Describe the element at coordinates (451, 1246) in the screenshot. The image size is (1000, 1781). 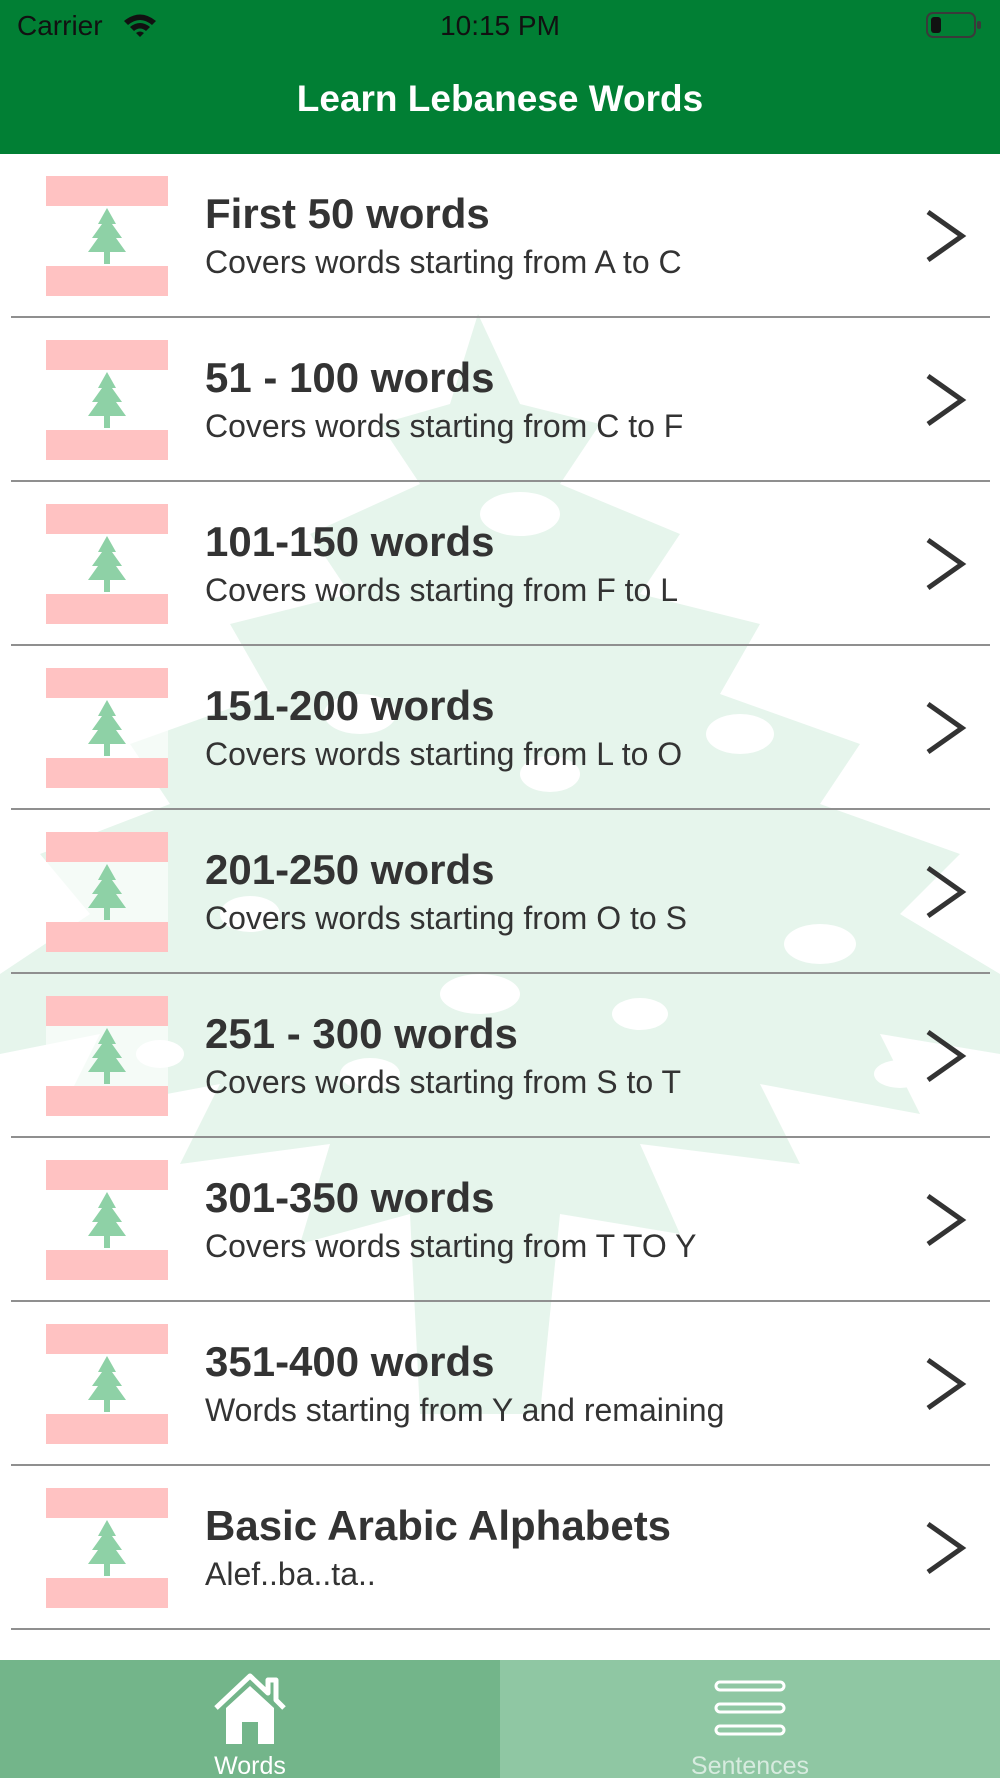
I see `list-item-subtitle: Covers words starting from T TO Y` at that location.